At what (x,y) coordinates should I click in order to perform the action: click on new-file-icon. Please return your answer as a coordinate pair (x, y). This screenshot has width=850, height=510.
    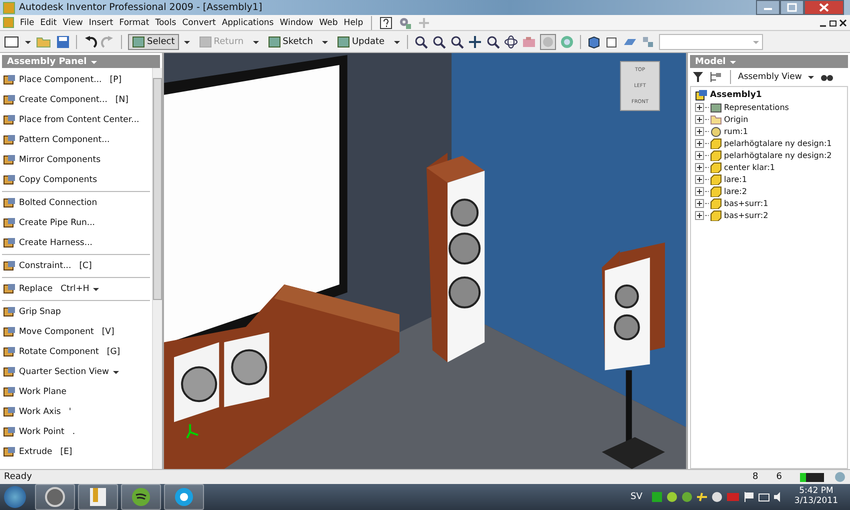
    Looking at the image, I should click on (12, 41).